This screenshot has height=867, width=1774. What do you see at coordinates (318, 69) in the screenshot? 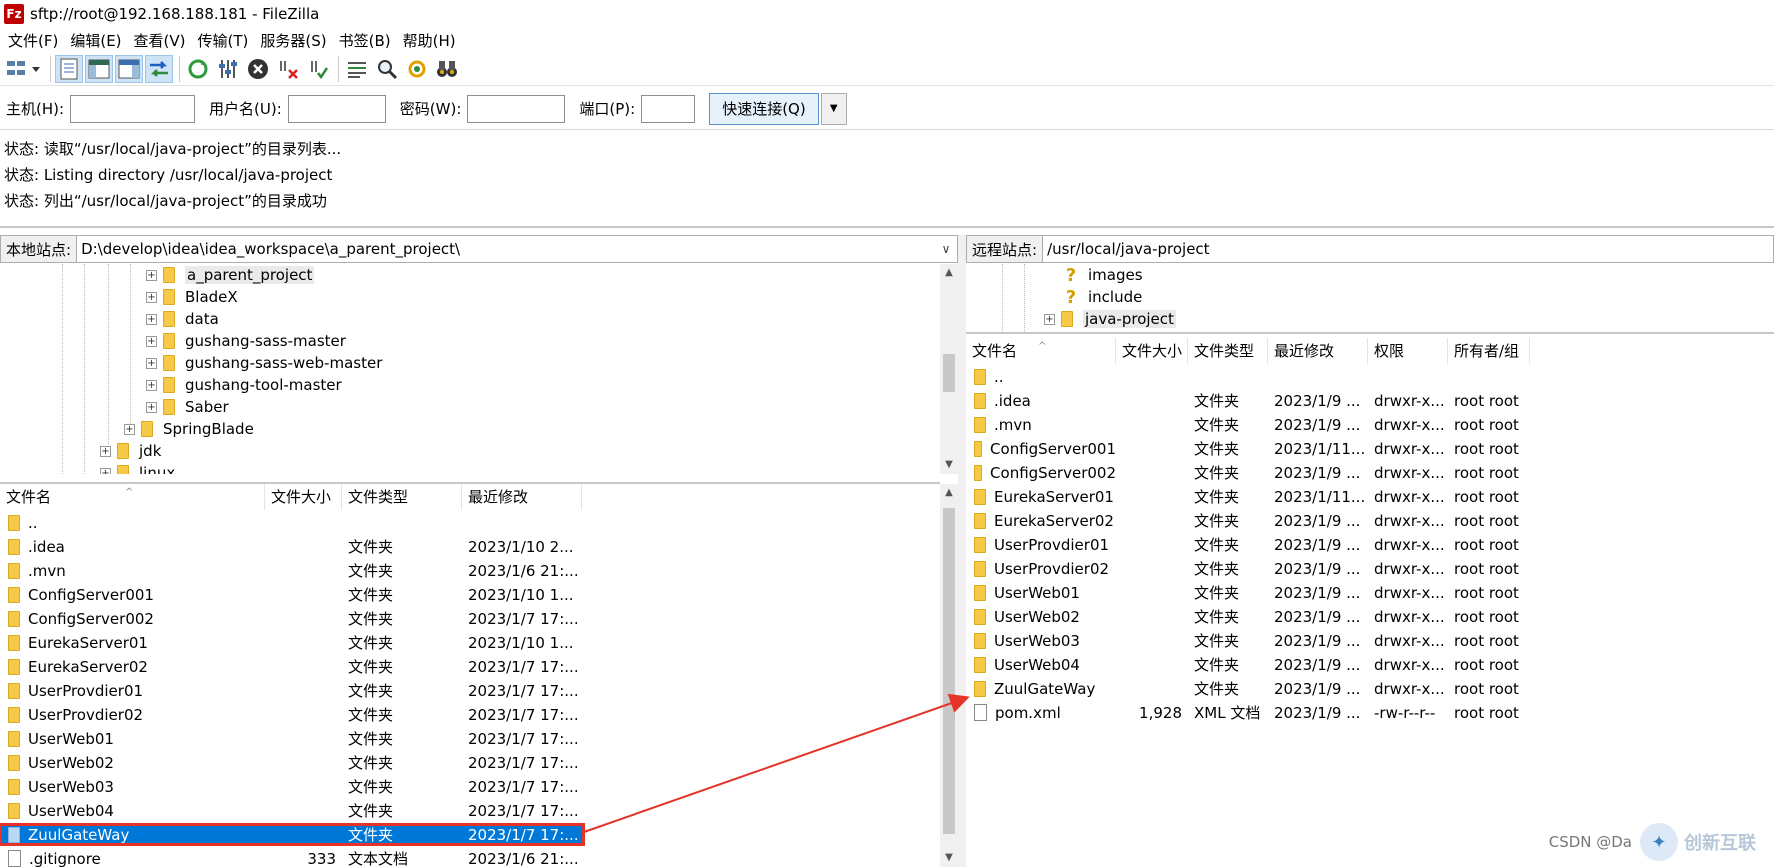
I see `reconnect-icon` at bounding box center [318, 69].